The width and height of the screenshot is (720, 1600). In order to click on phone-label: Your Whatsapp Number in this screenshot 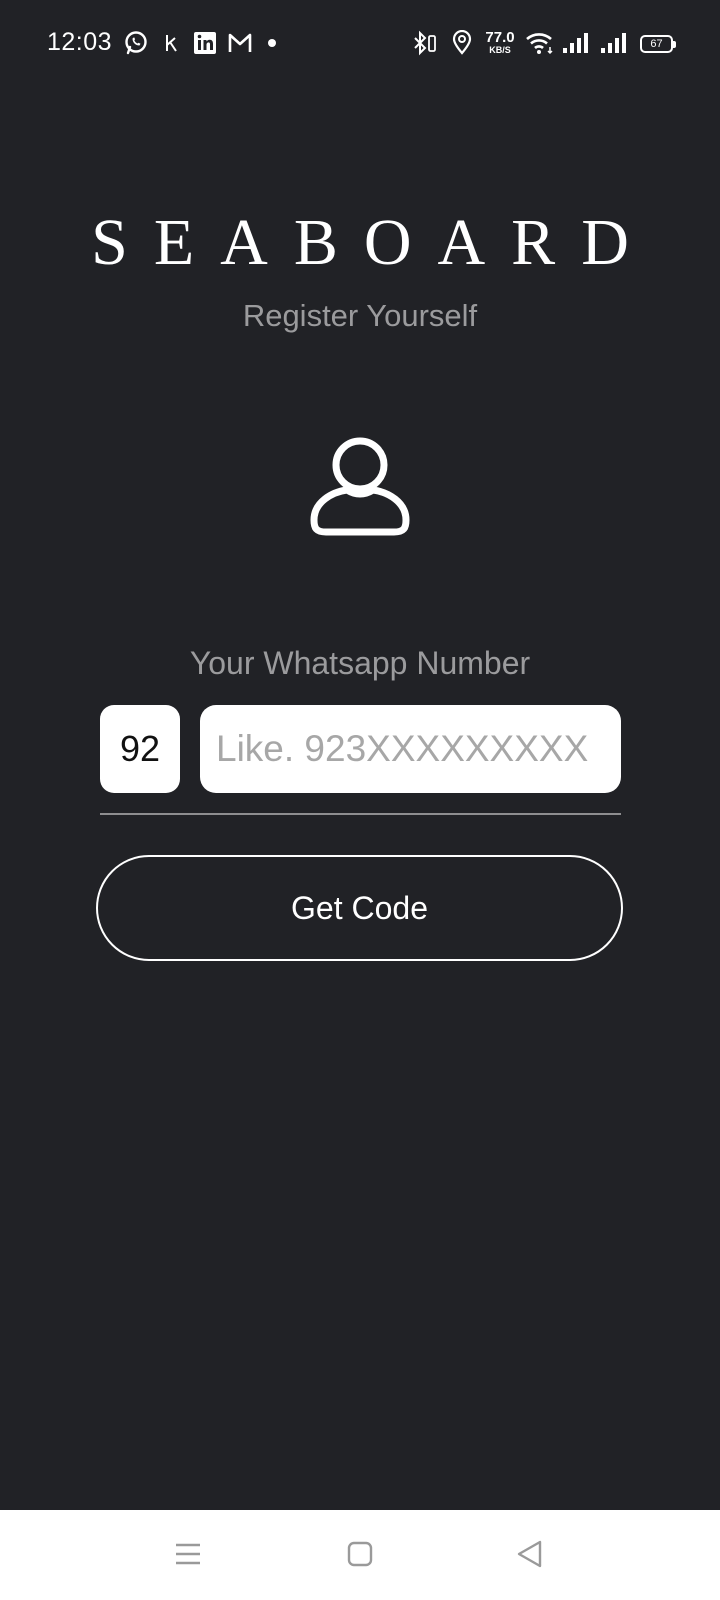, I will do `click(360, 663)`.